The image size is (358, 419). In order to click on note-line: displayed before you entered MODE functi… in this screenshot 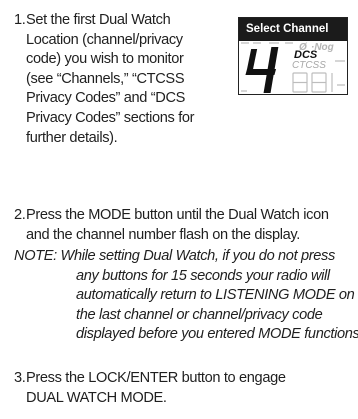, I will do `click(217, 334)`.